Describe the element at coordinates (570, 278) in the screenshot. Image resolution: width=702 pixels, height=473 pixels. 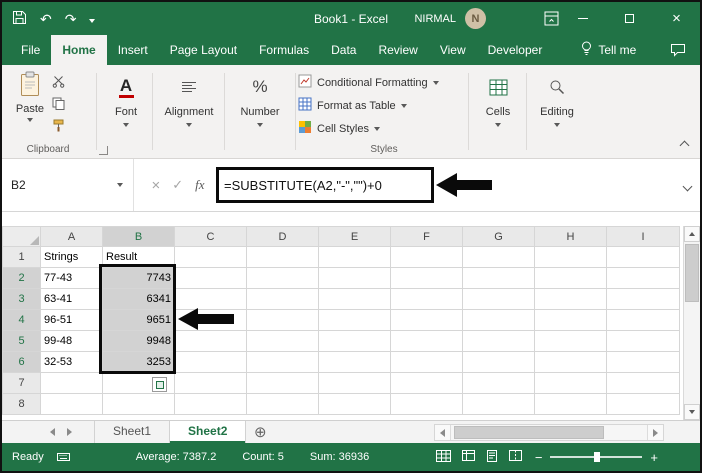
I see `cell-H2` at that location.